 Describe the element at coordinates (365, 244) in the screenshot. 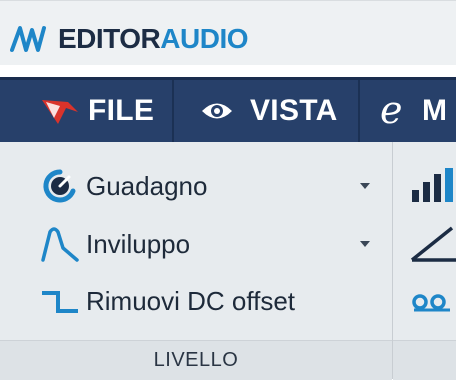

I see `envelope-dropdown-icon` at that location.